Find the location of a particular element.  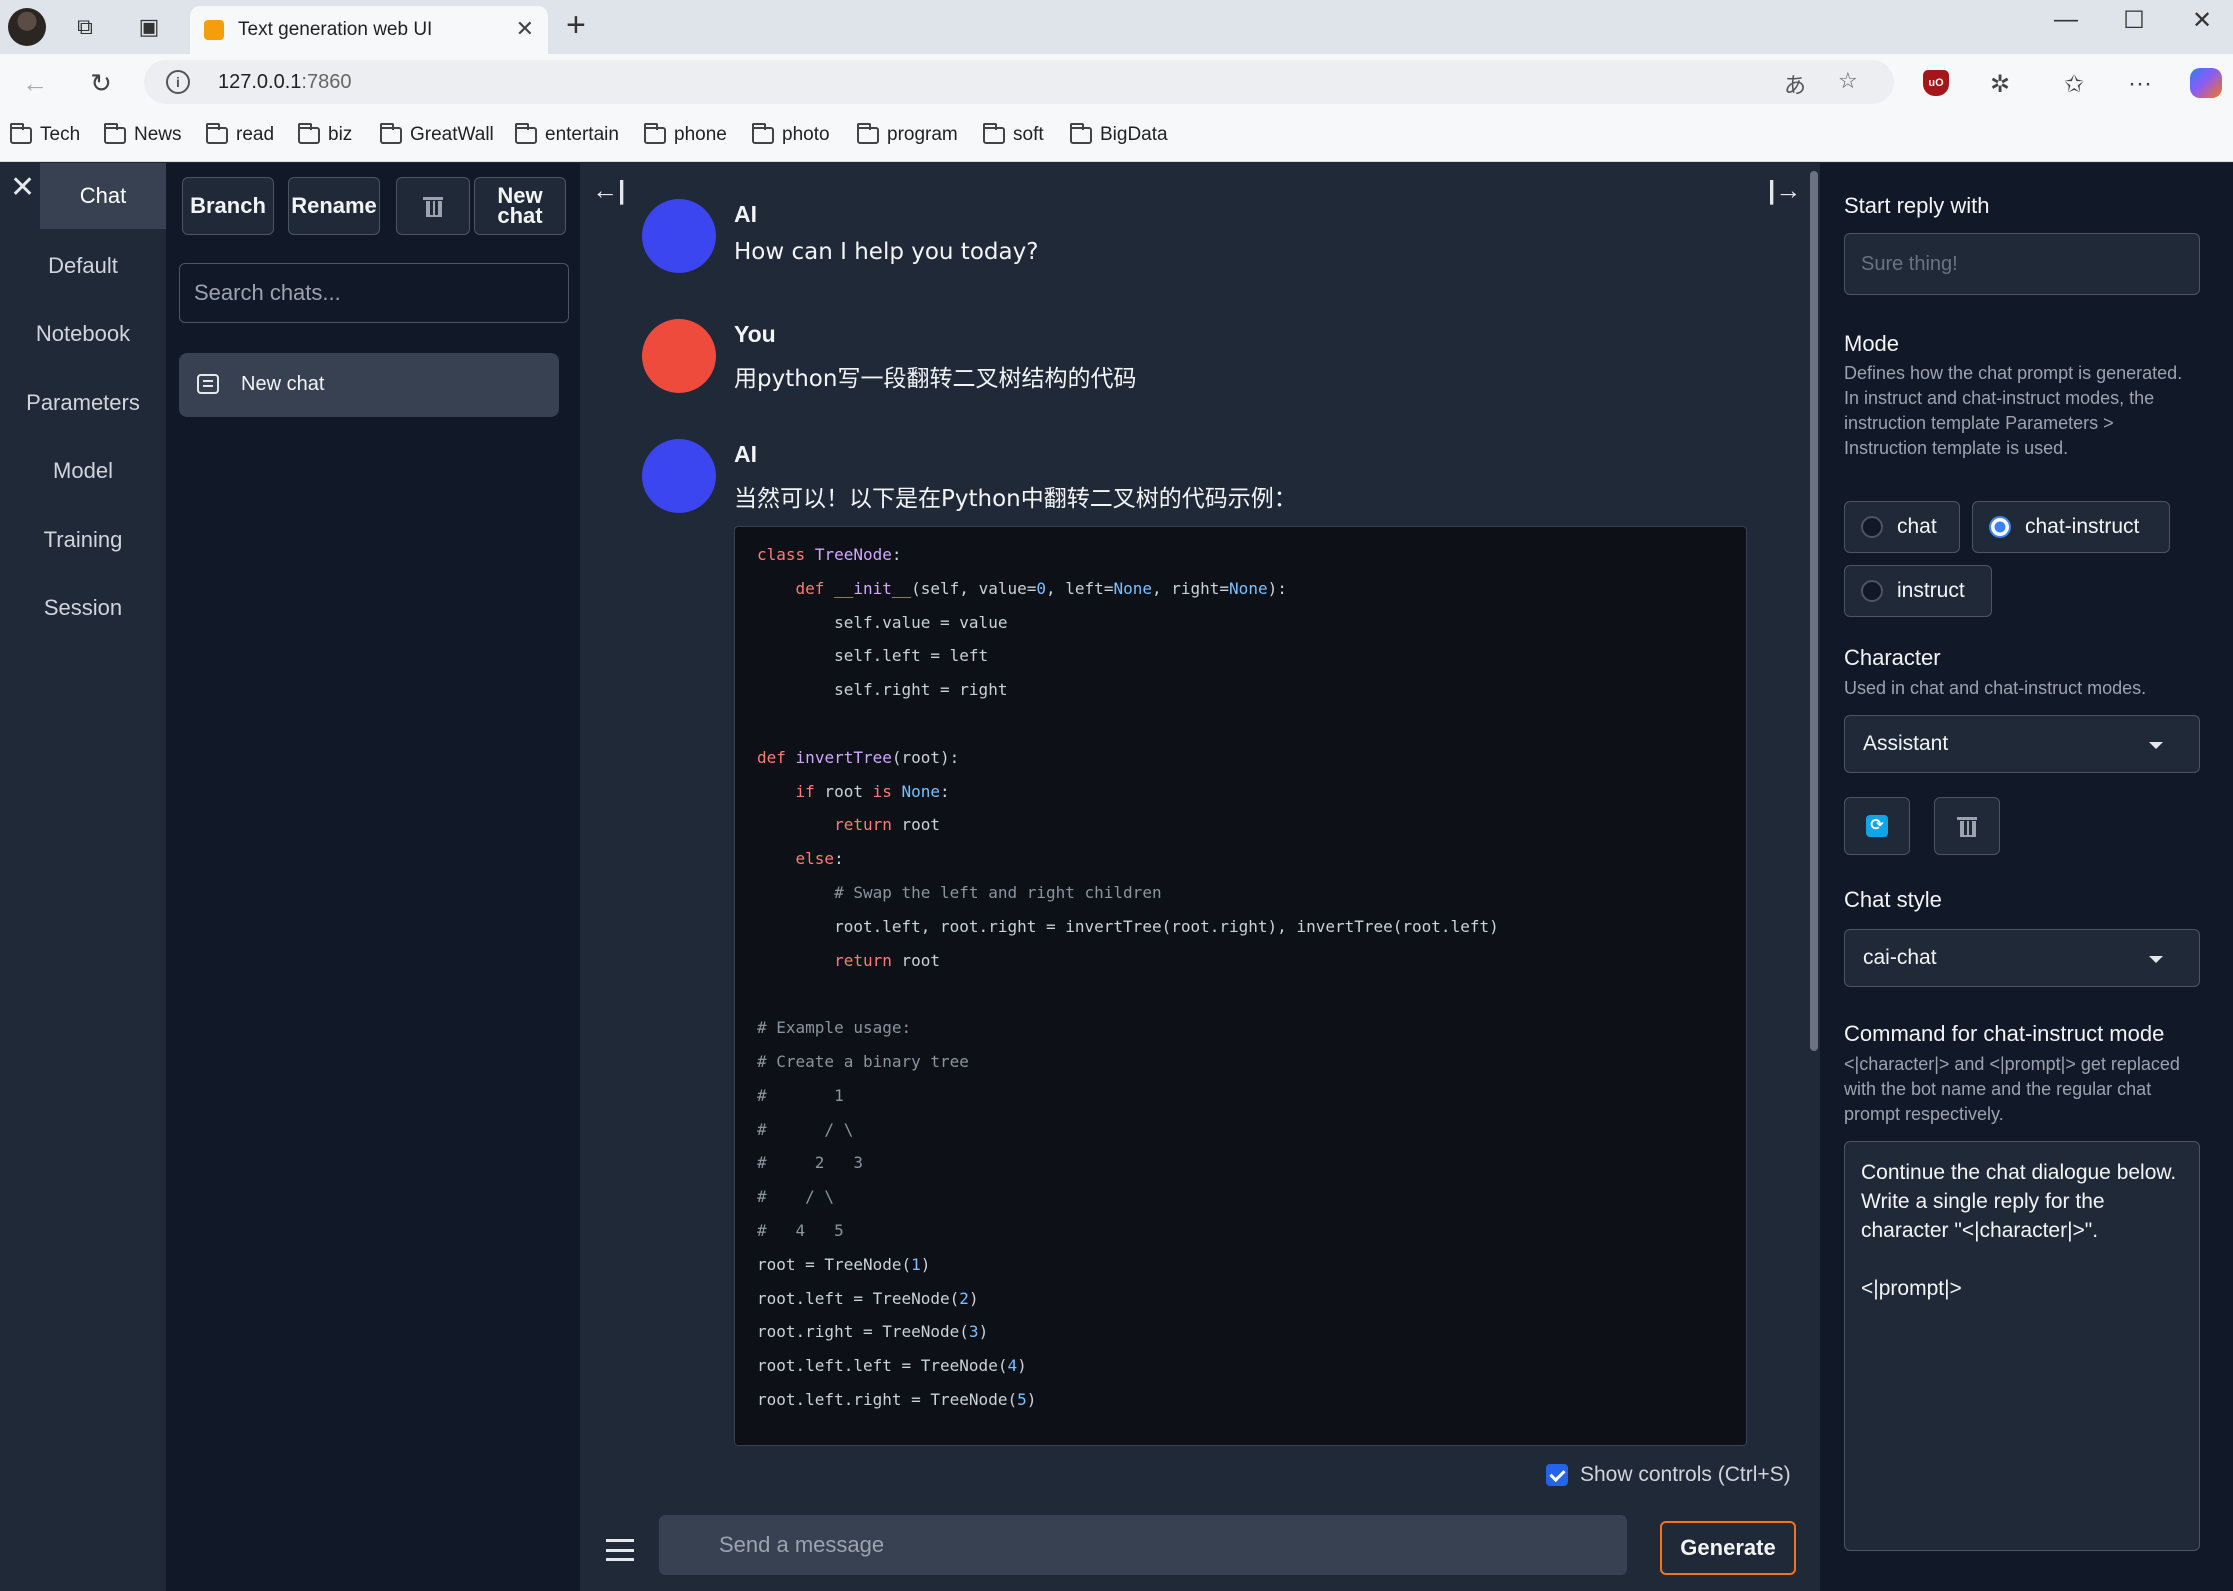

chat-style-select: cai-chat is located at coordinates (2022, 958).